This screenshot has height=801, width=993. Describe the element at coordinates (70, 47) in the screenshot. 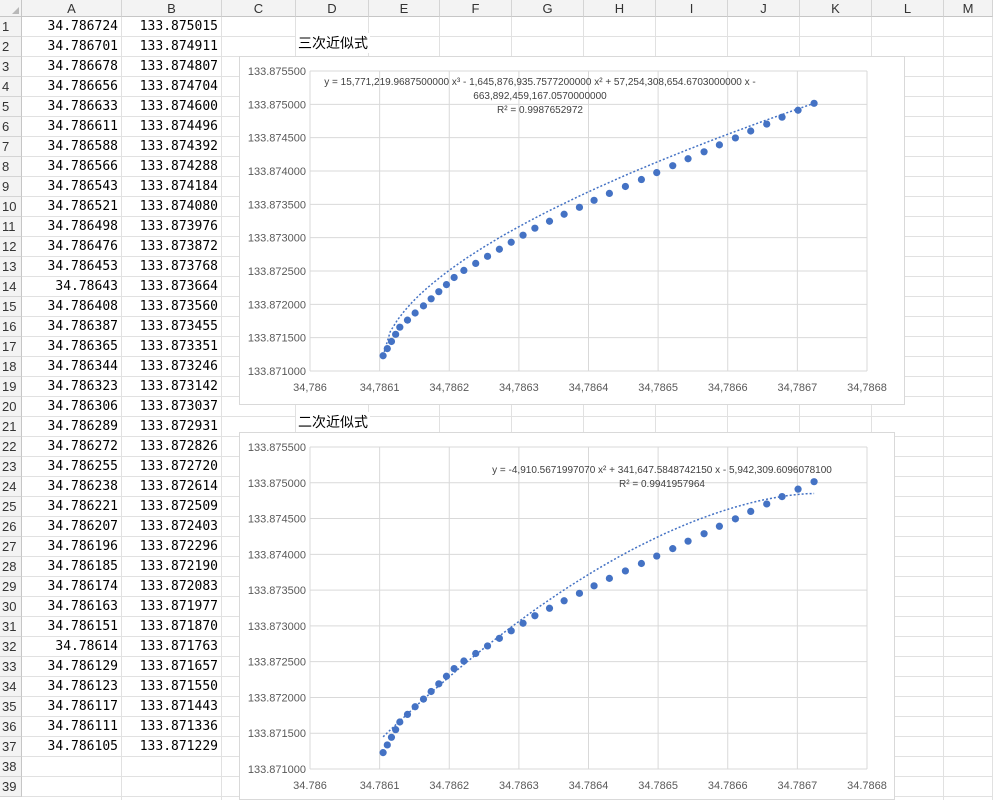

I see `cell-a-2: 34.786701` at that location.